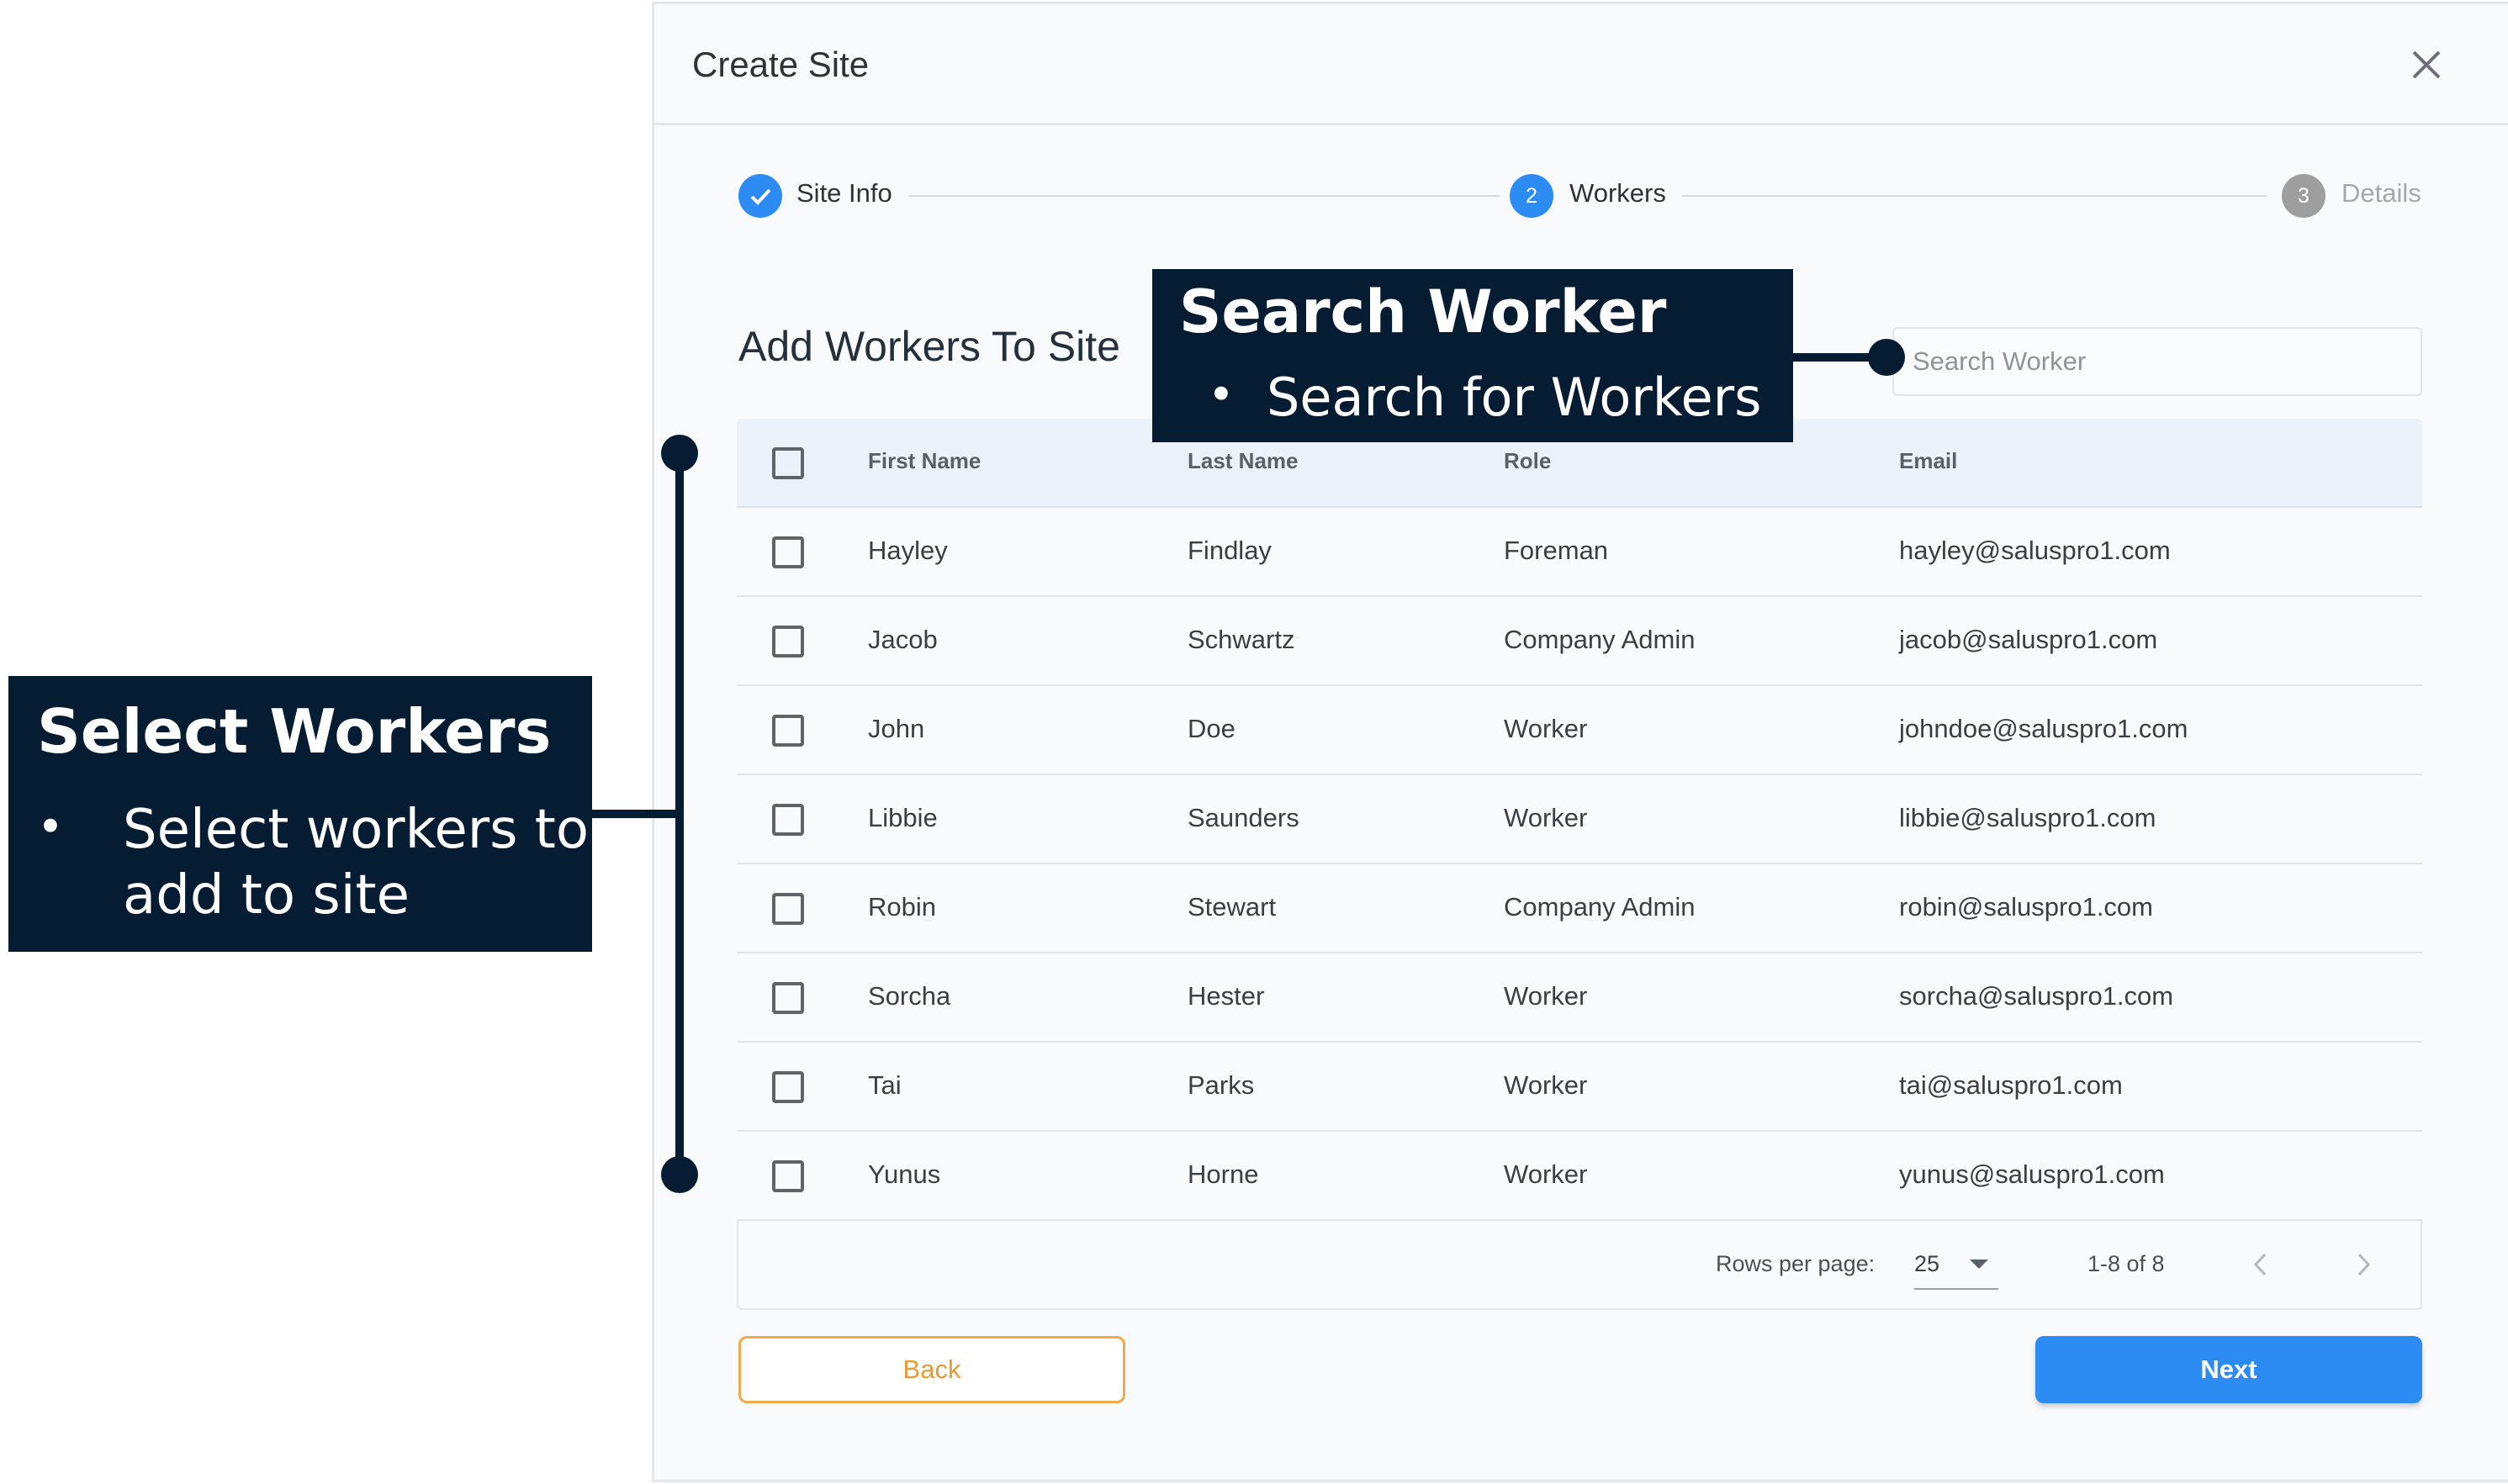 This screenshot has height=1484, width=2508. What do you see at coordinates (1928, 461) in the screenshot?
I see `column-header-email: Email` at bounding box center [1928, 461].